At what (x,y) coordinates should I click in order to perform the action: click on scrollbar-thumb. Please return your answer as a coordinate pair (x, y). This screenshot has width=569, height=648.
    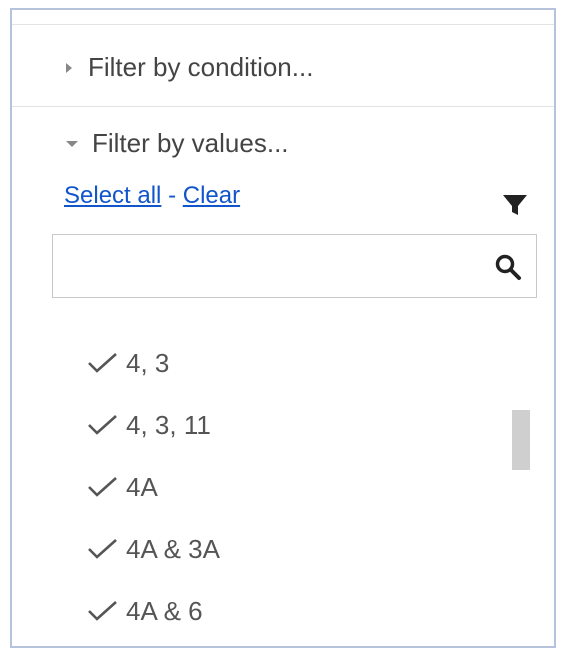
    Looking at the image, I should click on (521, 440).